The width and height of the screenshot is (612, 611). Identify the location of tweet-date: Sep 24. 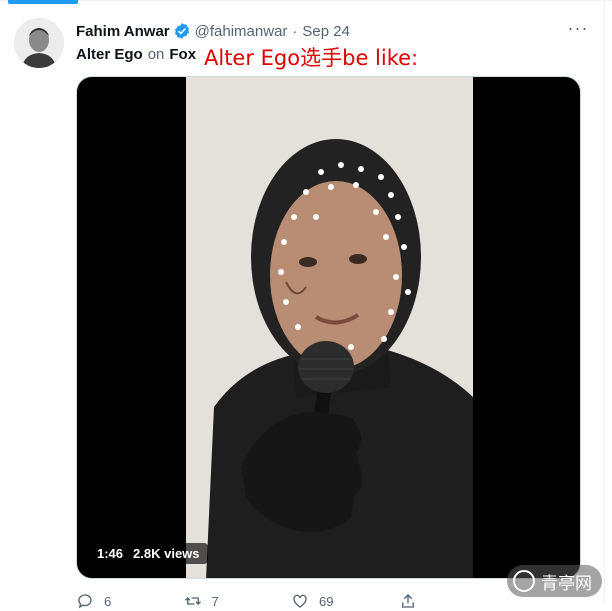
(326, 31).